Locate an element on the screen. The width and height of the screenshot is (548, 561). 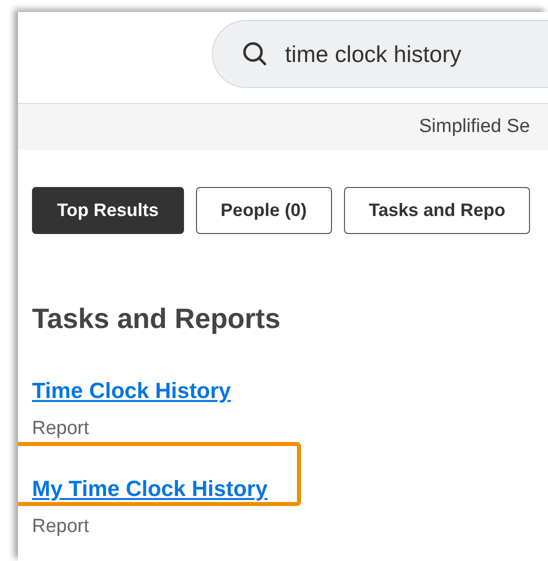
filter-tab: People (0) is located at coordinates (264, 210).